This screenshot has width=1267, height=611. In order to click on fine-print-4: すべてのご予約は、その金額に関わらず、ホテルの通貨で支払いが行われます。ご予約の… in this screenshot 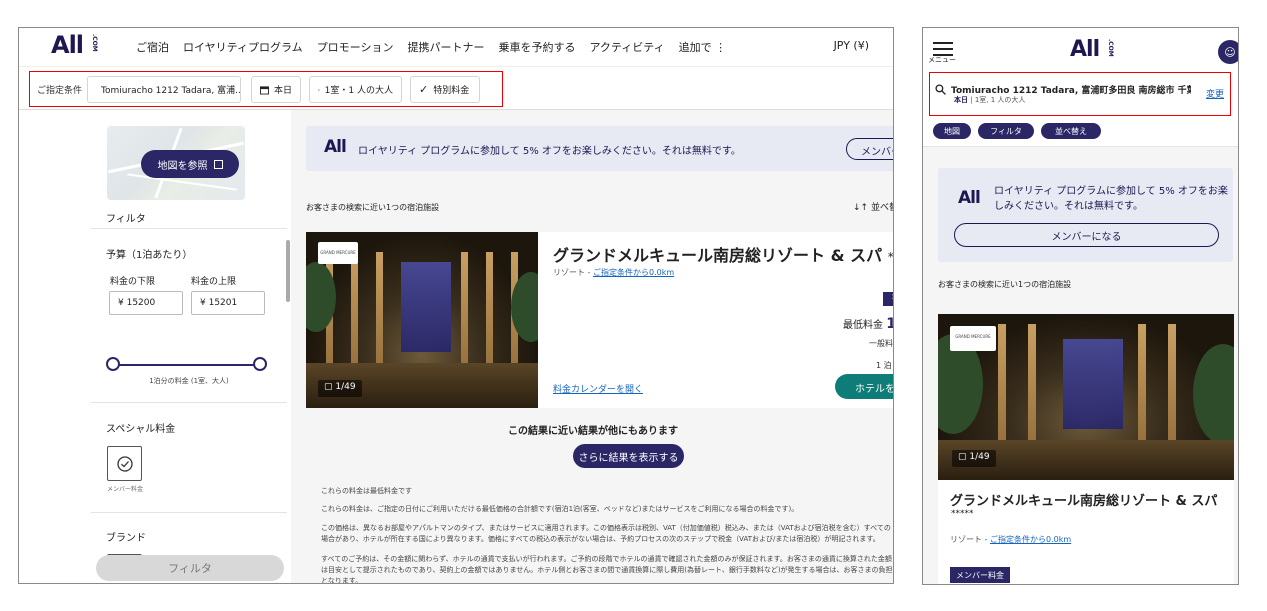, I will do `click(607, 569)`.